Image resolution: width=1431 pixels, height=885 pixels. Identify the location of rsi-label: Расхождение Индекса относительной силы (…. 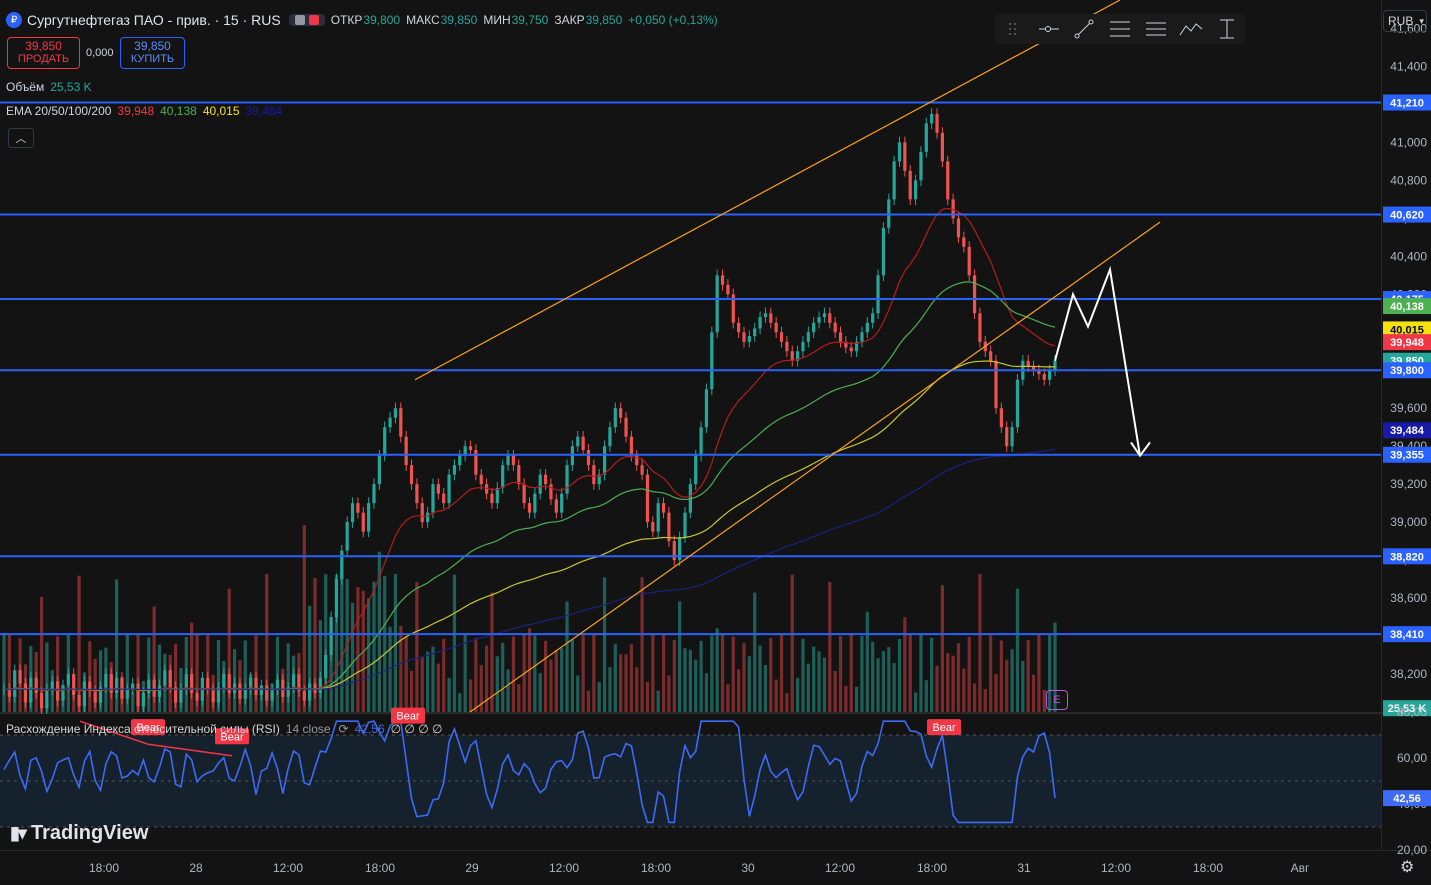
(143, 729).